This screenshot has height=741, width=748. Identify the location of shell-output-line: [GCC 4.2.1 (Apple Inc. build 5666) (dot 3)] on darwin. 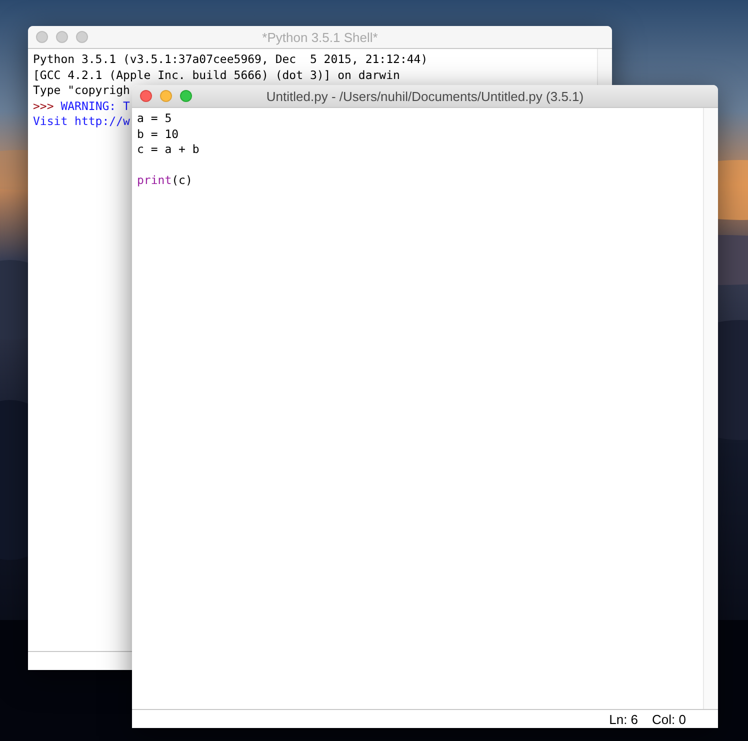
(216, 75).